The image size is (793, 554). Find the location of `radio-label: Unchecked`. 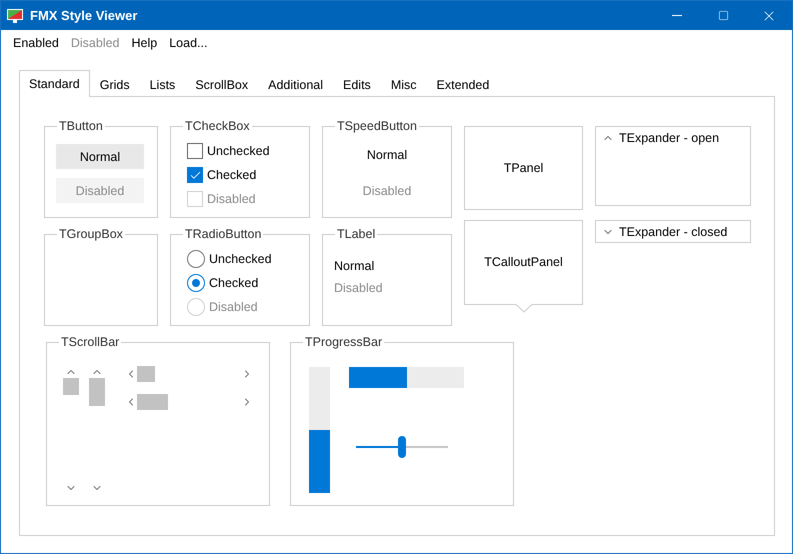

radio-label: Unchecked is located at coordinates (240, 259).